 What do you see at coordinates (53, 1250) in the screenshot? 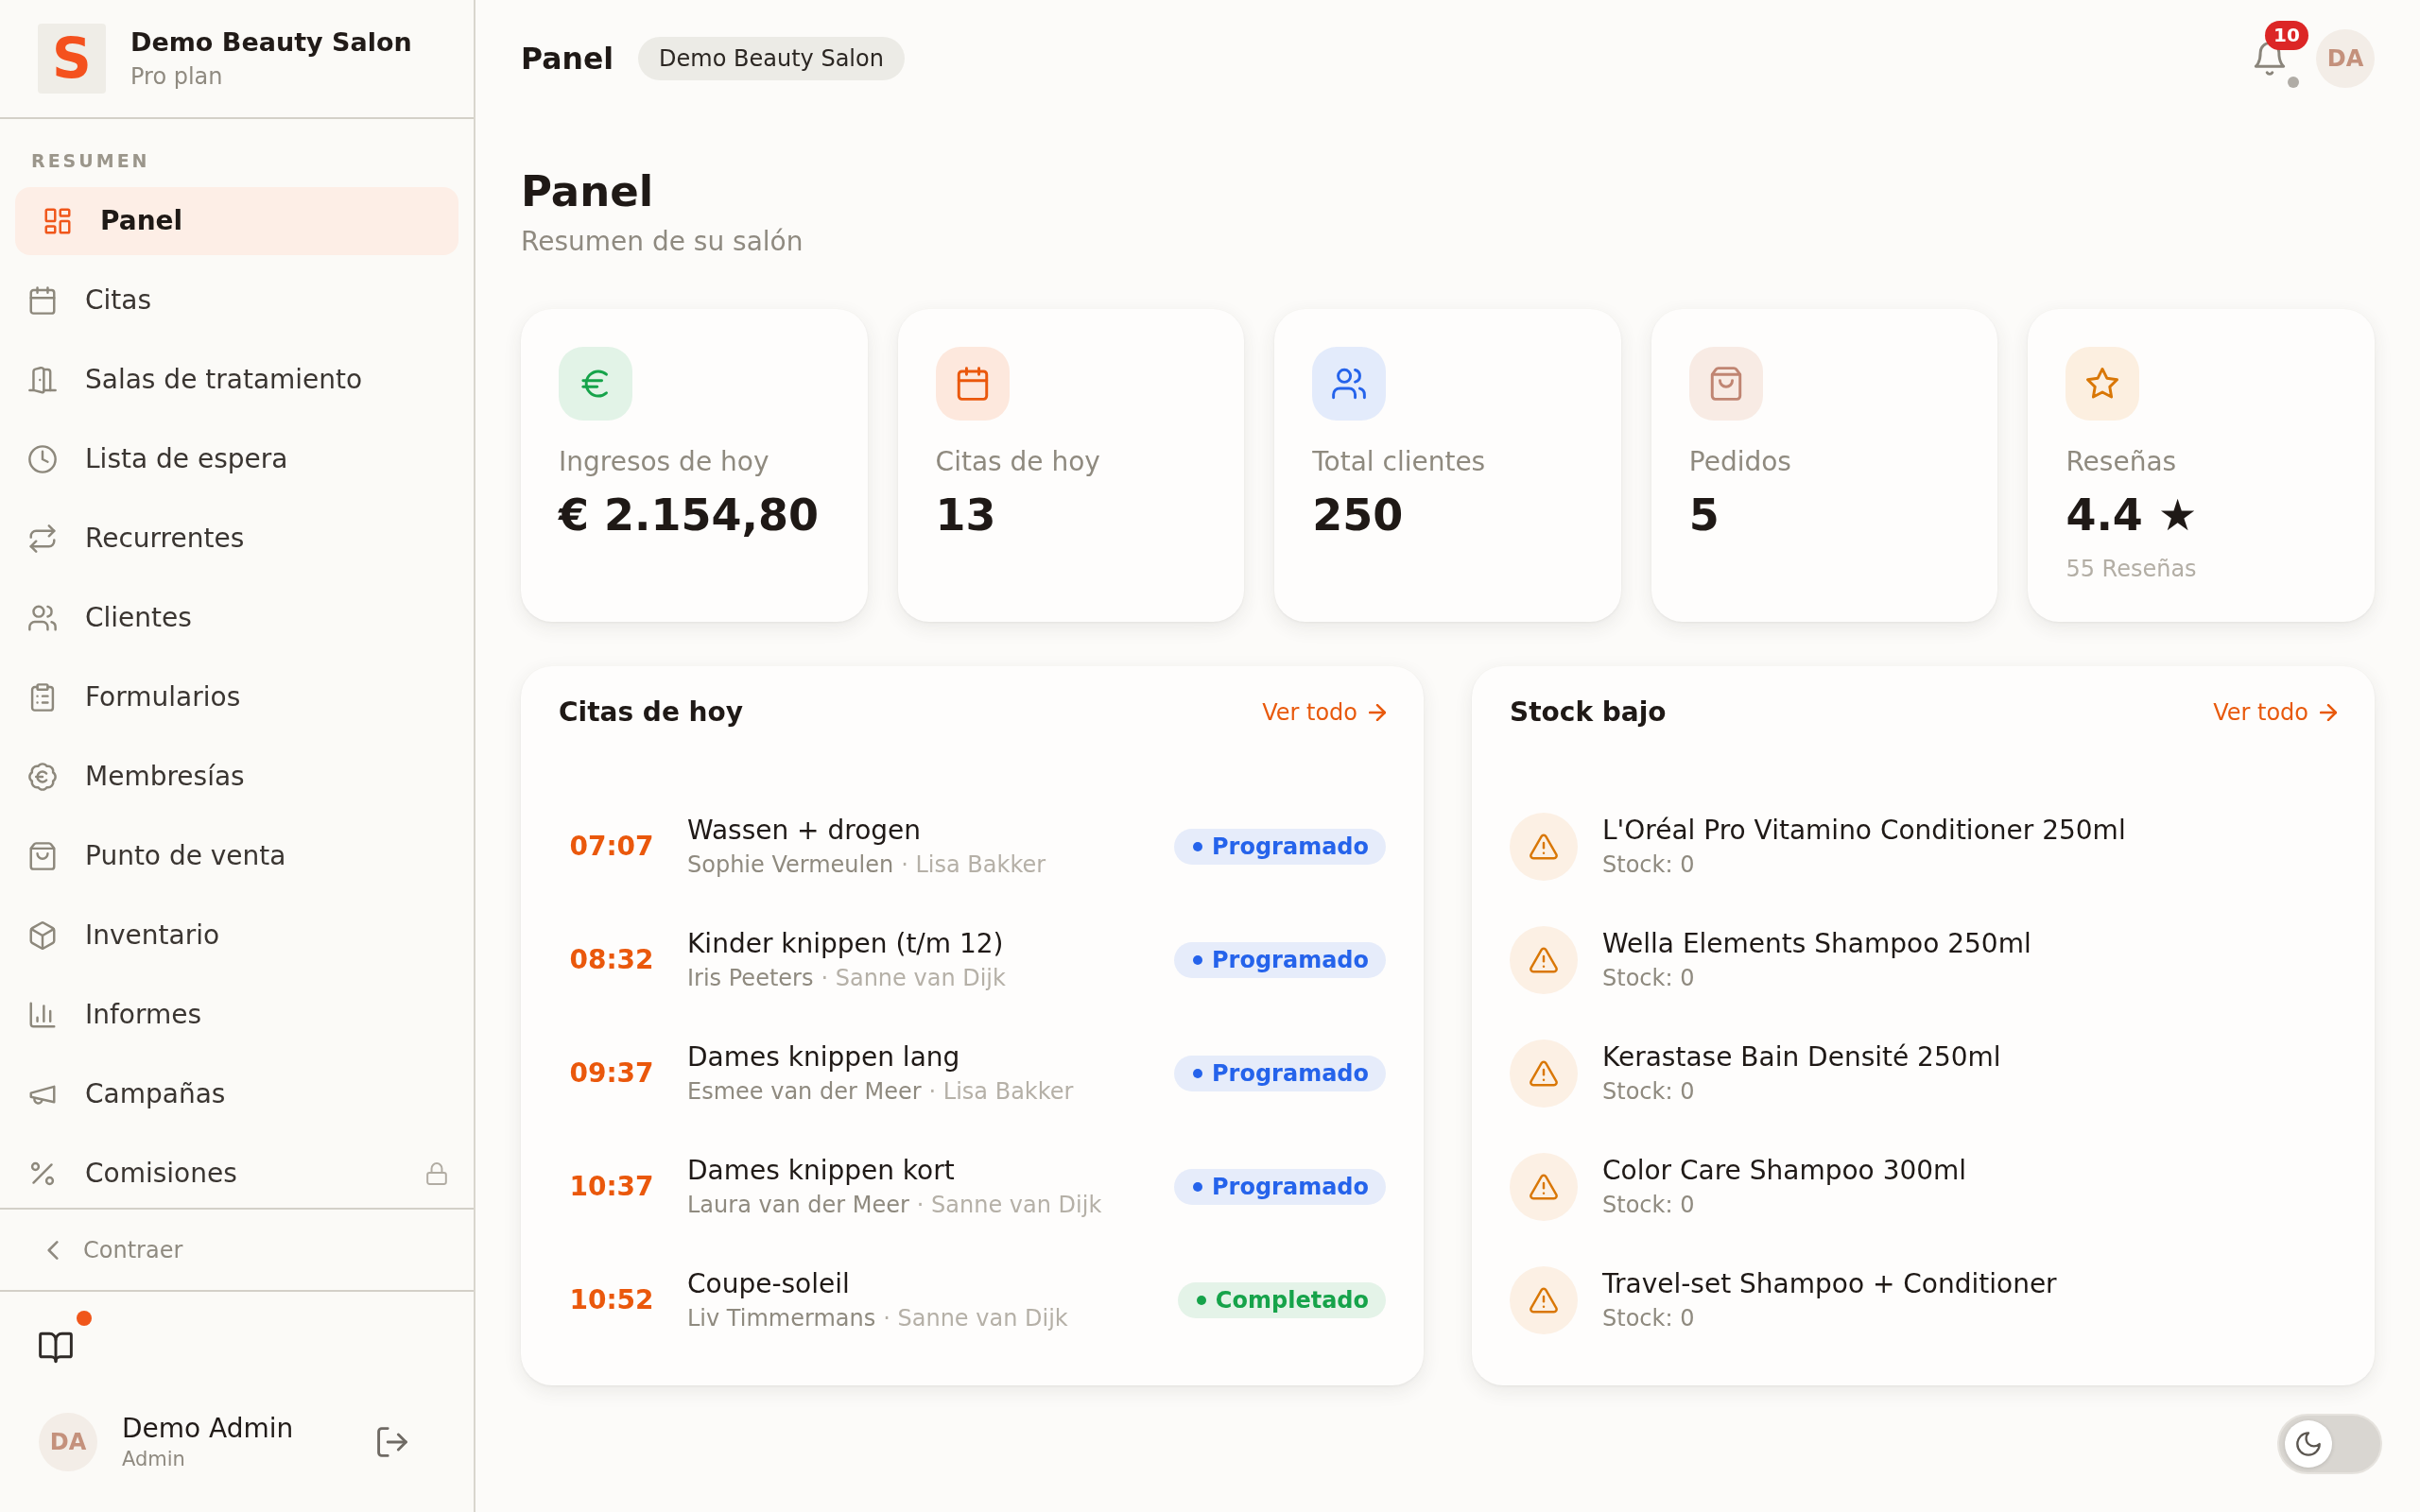
I see `chevron-left-icon` at bounding box center [53, 1250].